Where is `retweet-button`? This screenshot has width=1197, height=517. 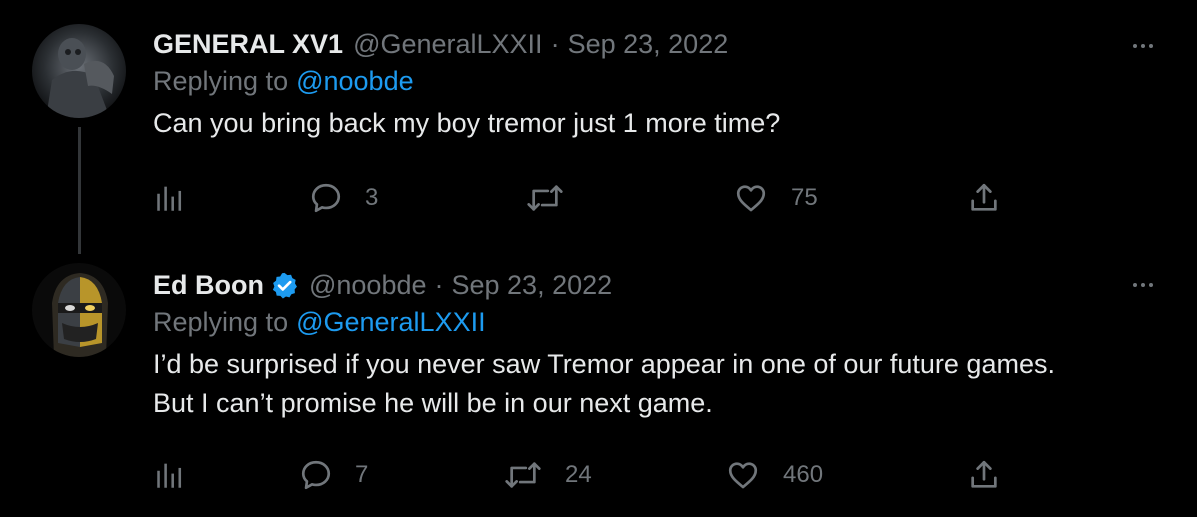
retweet-button is located at coordinates (545, 198).